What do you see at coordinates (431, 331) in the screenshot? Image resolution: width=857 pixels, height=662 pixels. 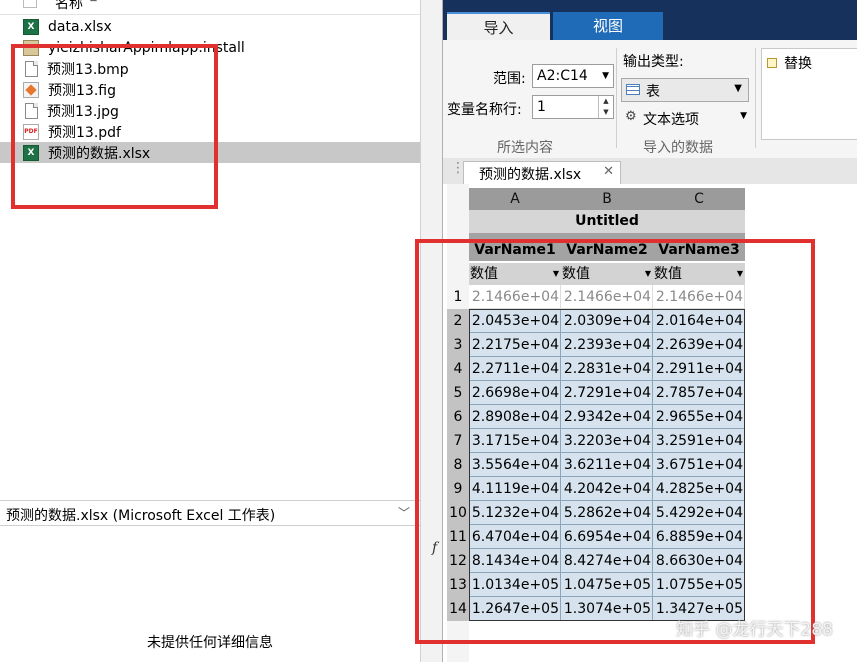 I see `pane-splitter: f` at bounding box center [431, 331].